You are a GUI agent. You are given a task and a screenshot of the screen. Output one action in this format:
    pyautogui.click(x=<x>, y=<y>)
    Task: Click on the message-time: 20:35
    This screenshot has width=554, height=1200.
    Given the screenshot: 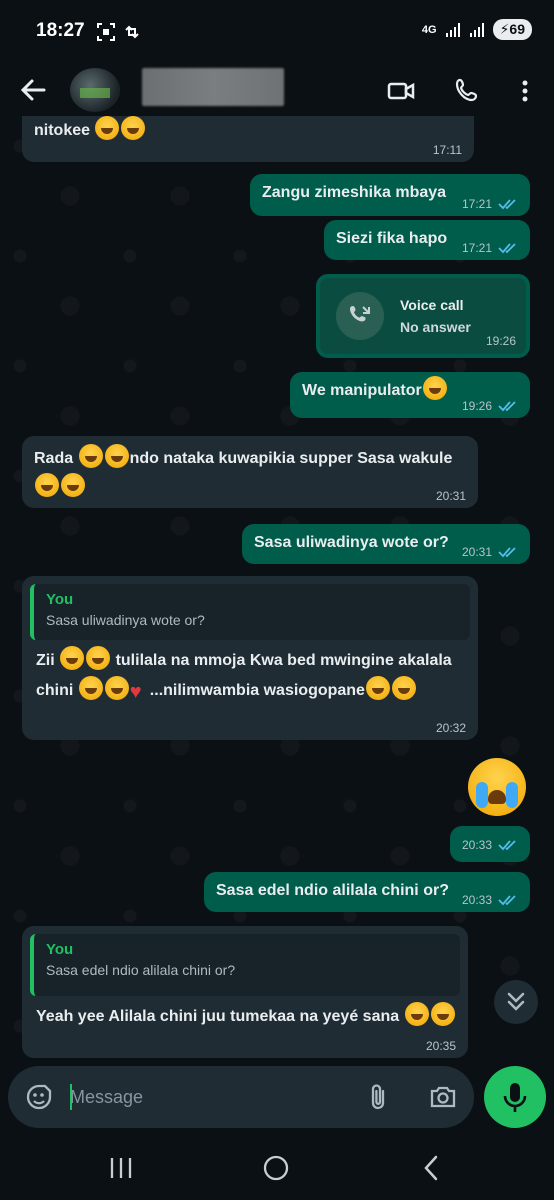 What is the action you would take?
    pyautogui.click(x=440, y=1046)
    